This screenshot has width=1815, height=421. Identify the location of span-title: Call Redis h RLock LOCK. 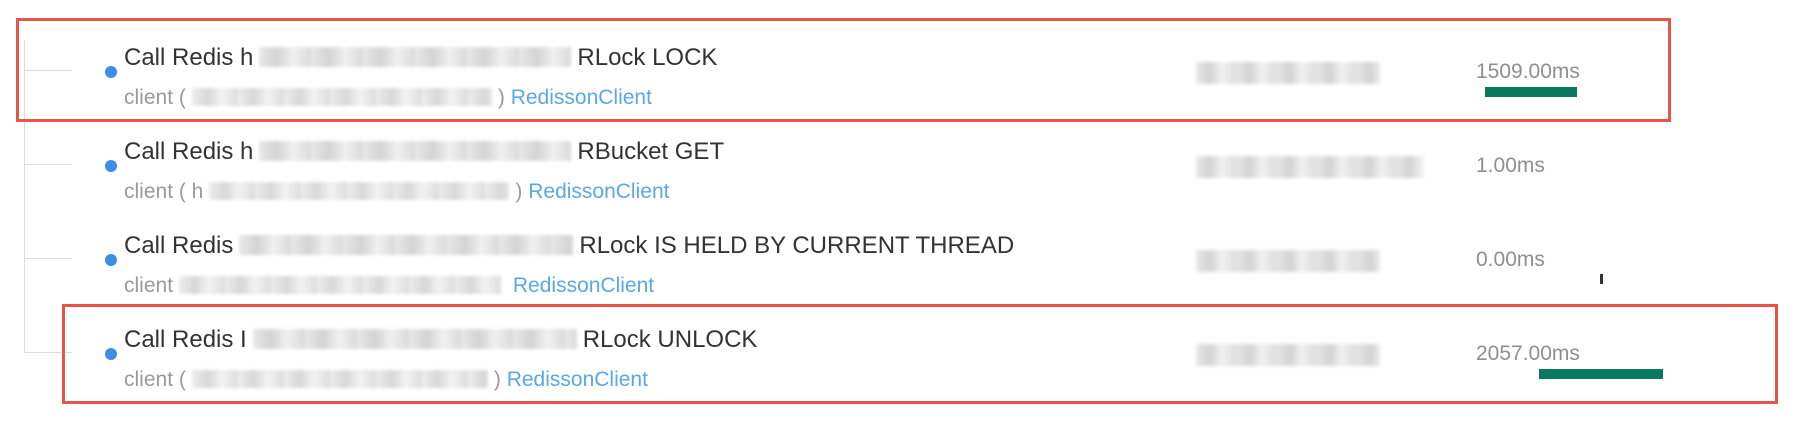
(420, 58).